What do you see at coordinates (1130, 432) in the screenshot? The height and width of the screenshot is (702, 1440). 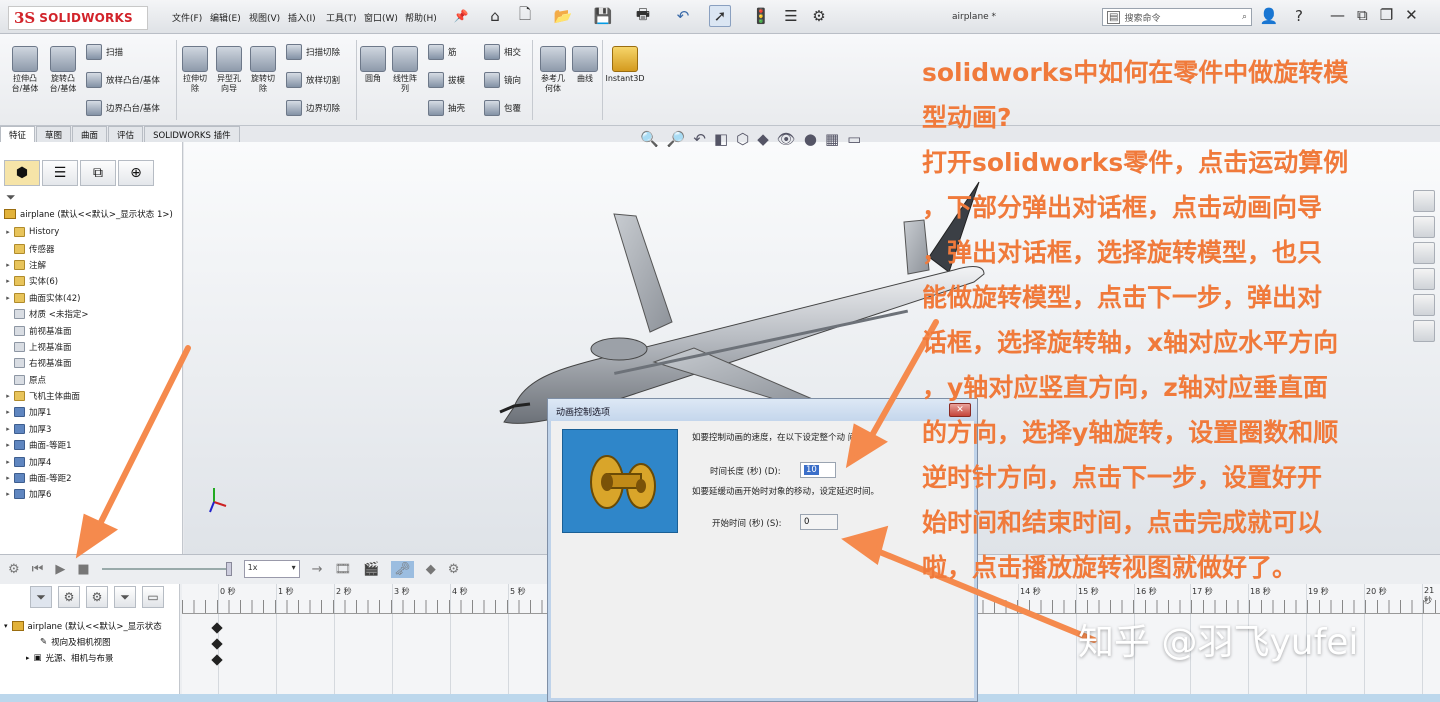 I see `overlay-text-line: 的方向，选择y轴旋转，设置圈数和顺` at bounding box center [1130, 432].